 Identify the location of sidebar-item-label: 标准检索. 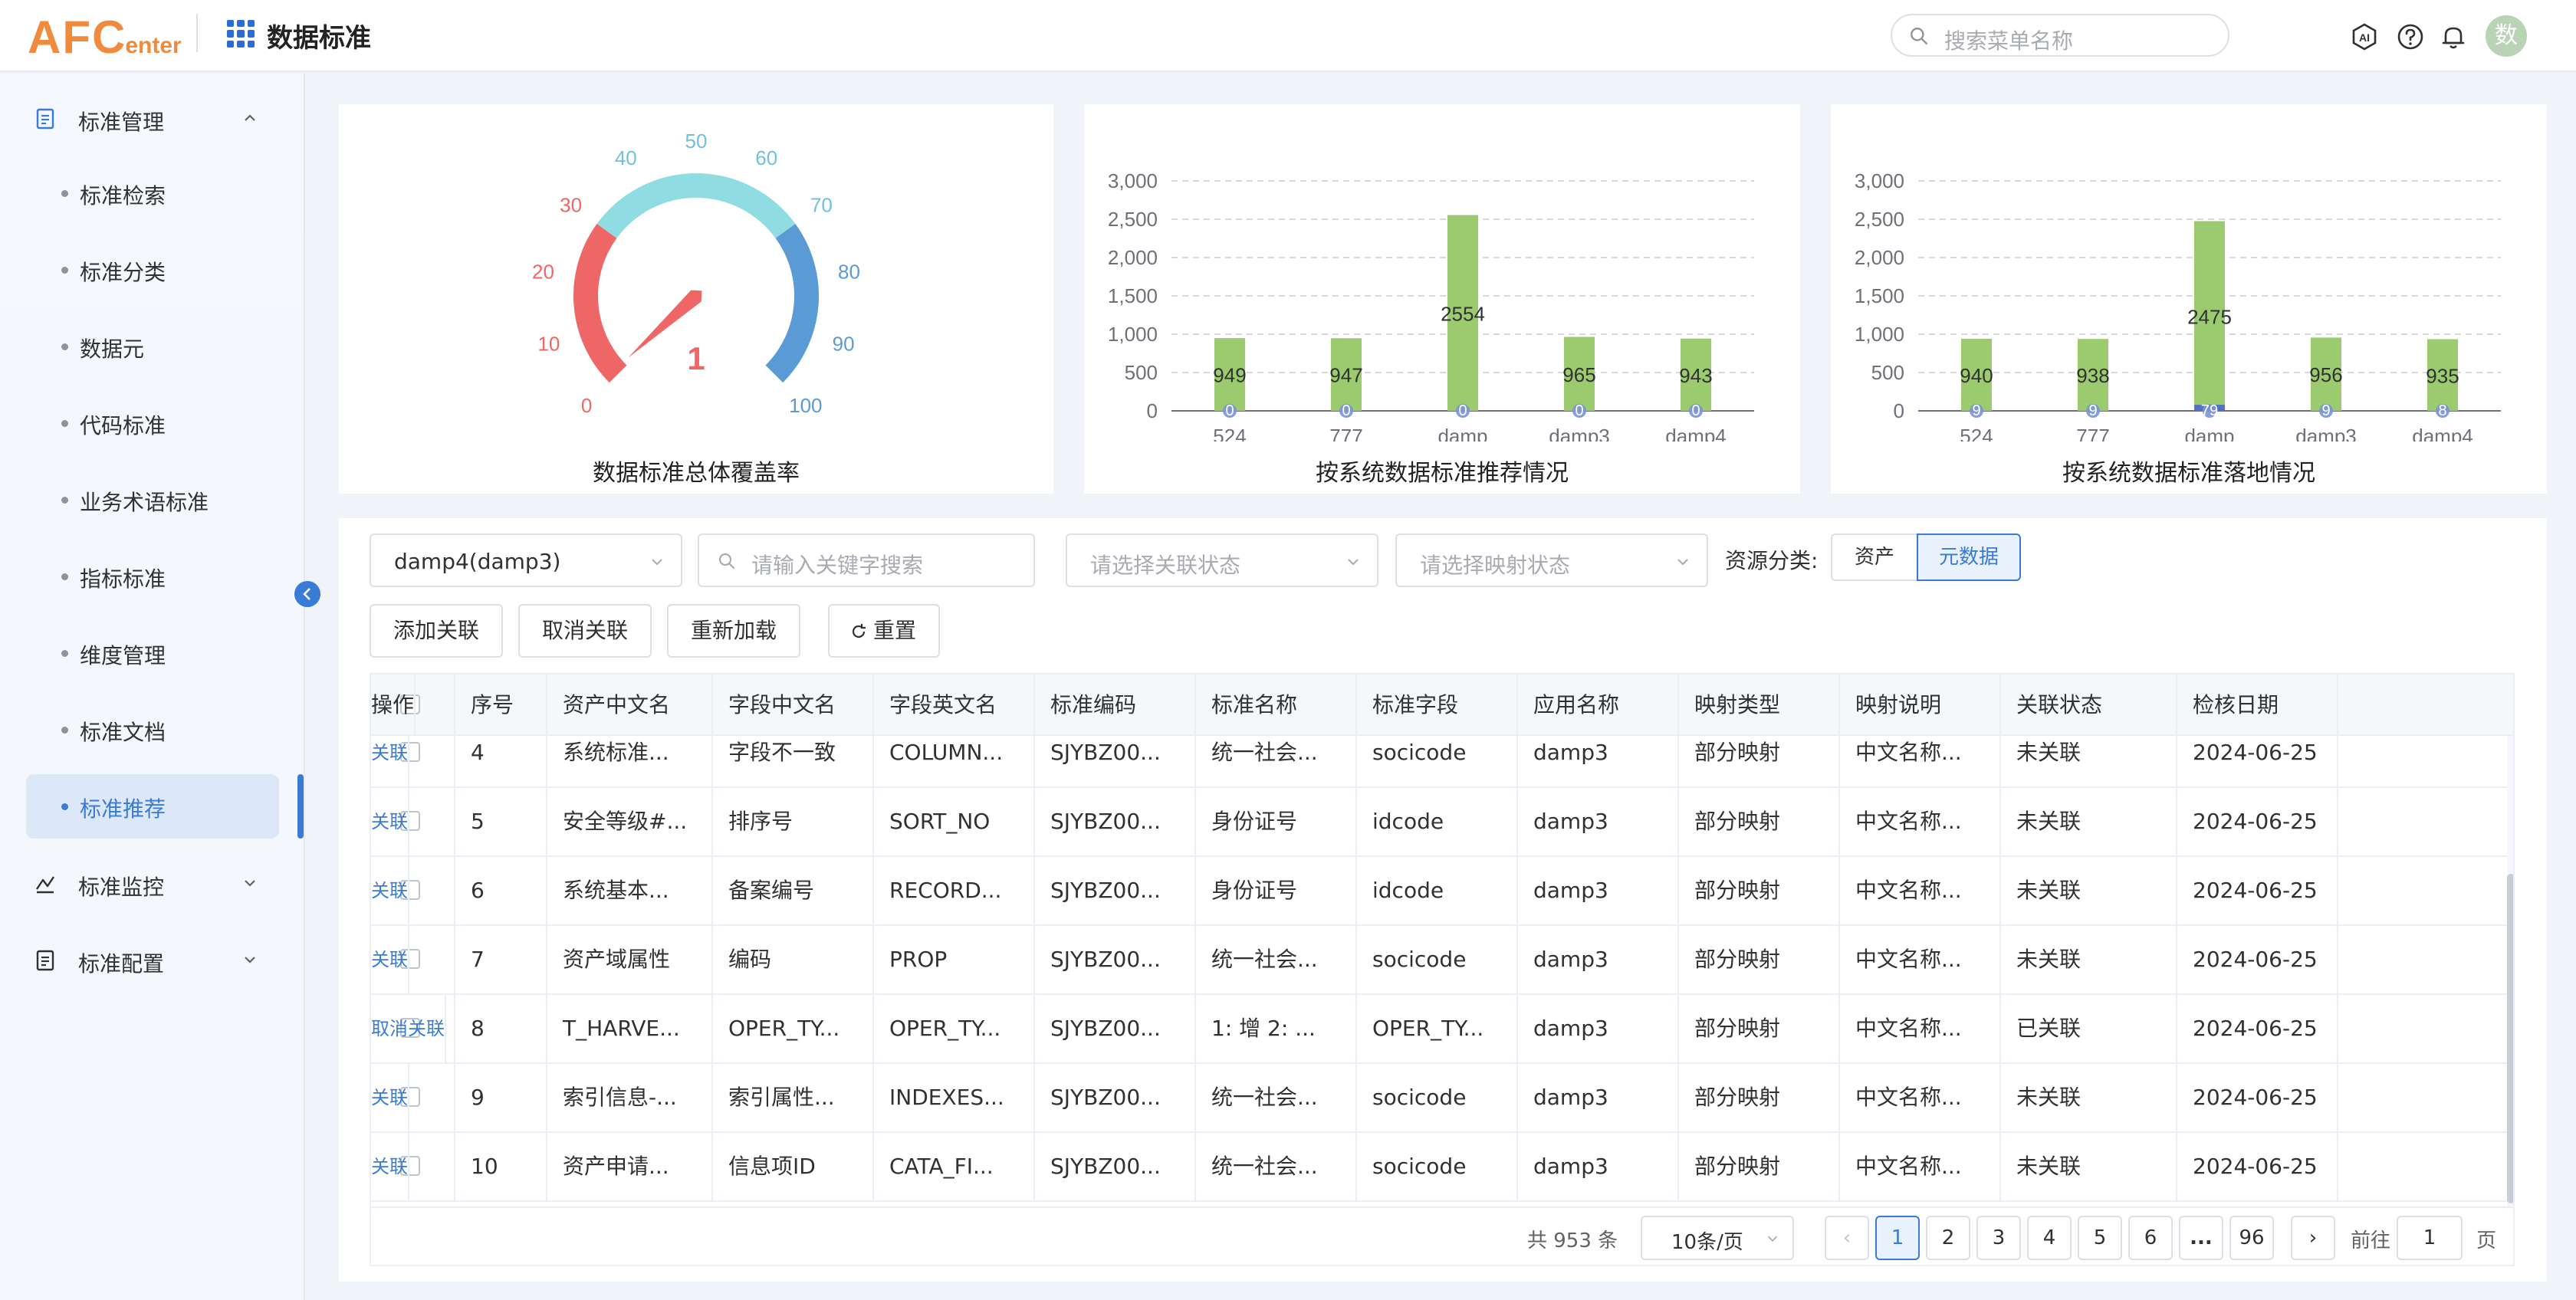
(123, 195).